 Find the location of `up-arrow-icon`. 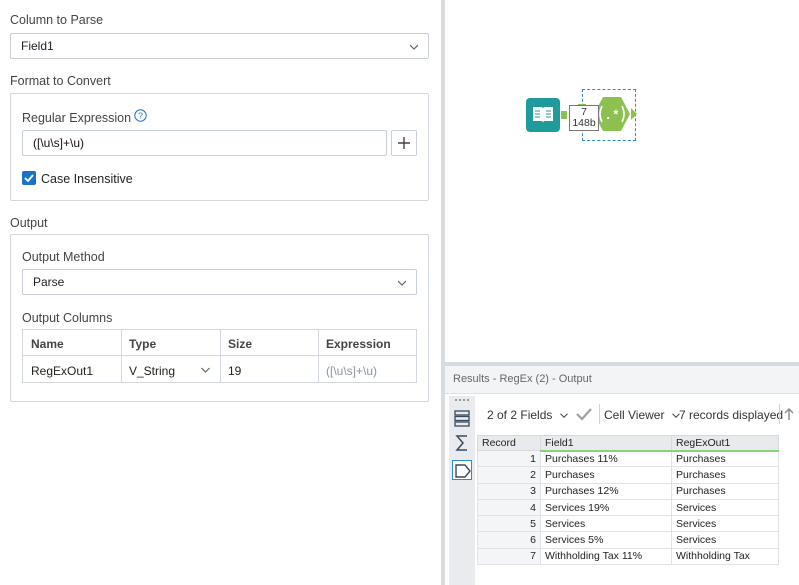

up-arrow-icon is located at coordinates (789, 414).